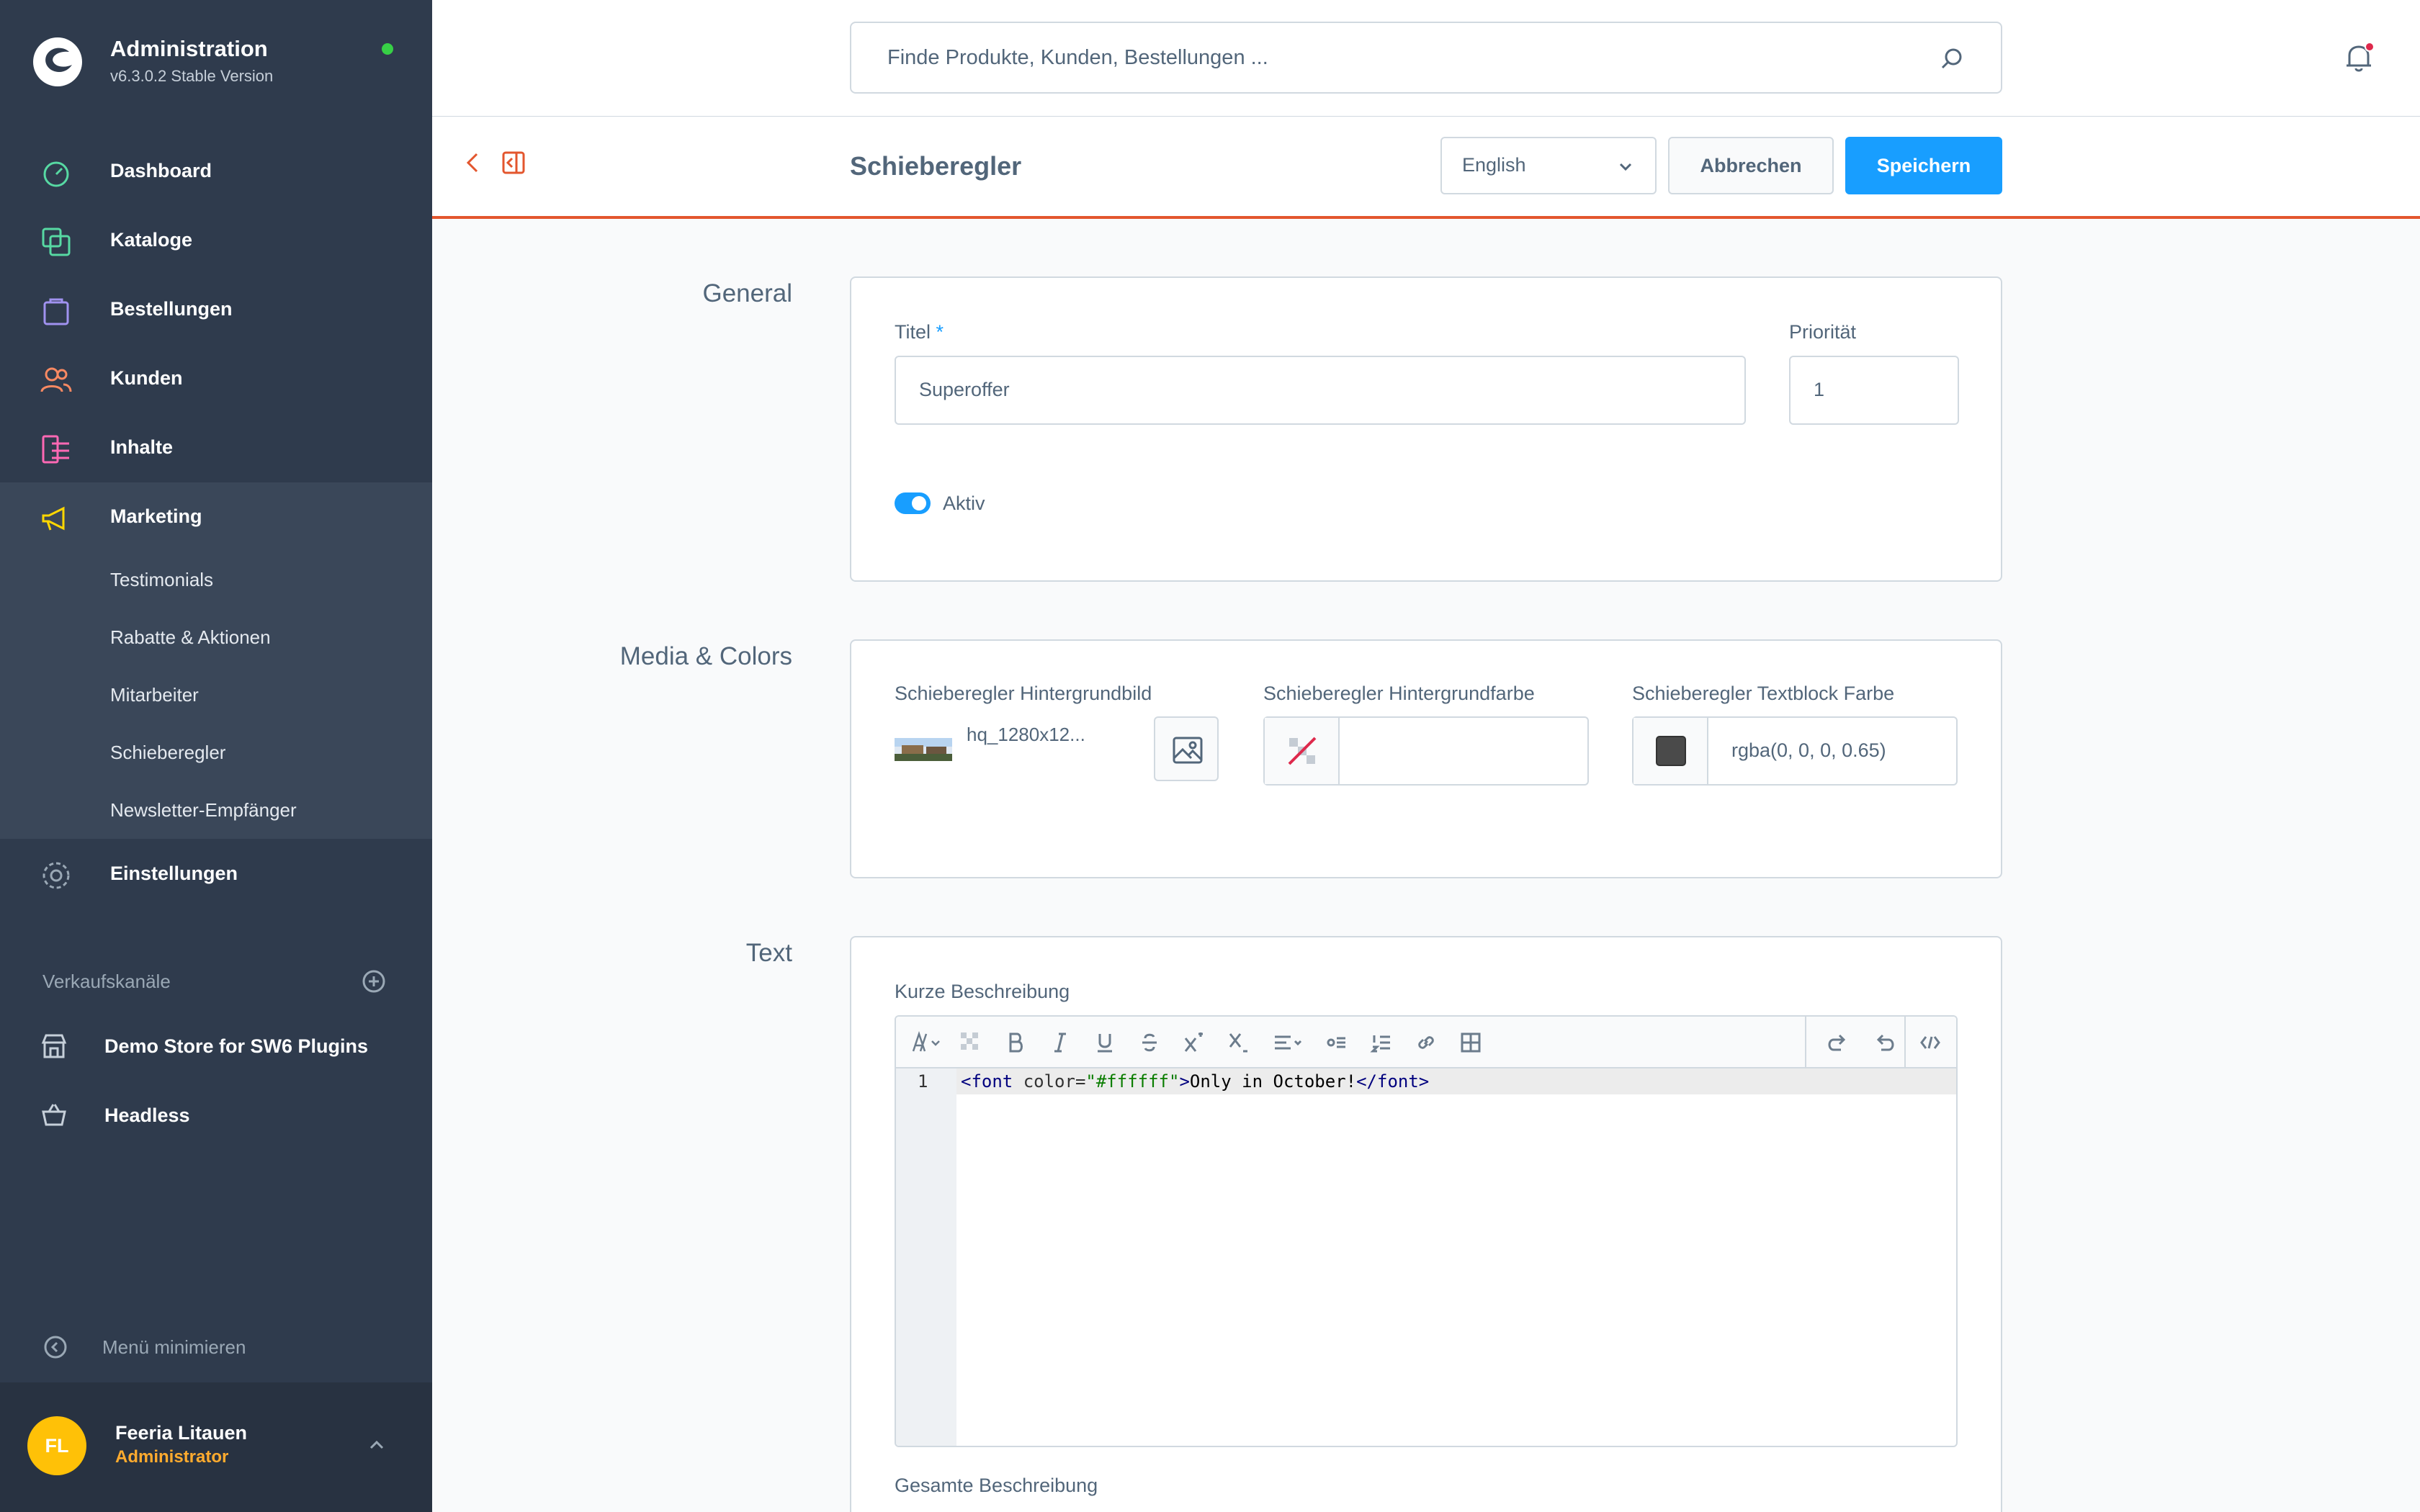 The image size is (2420, 1512). I want to click on storefront-icon, so click(54, 1046).